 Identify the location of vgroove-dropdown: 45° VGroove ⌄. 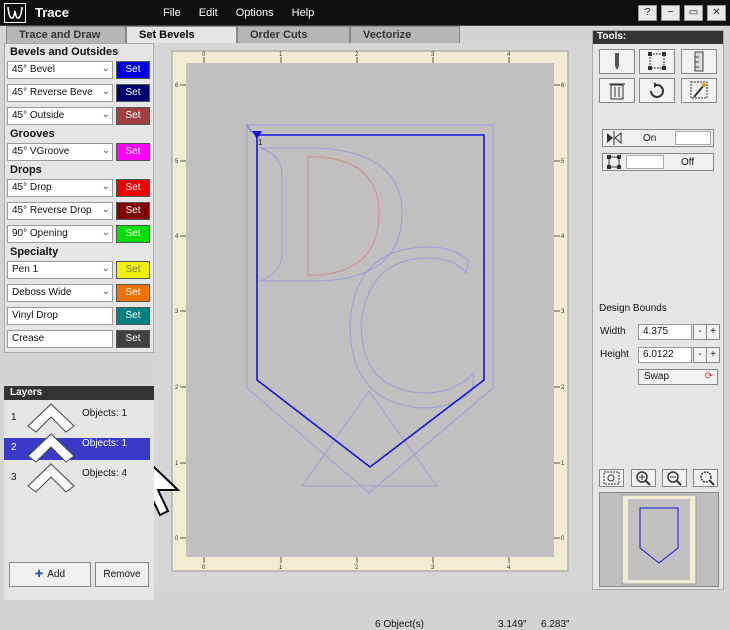
(60, 152).